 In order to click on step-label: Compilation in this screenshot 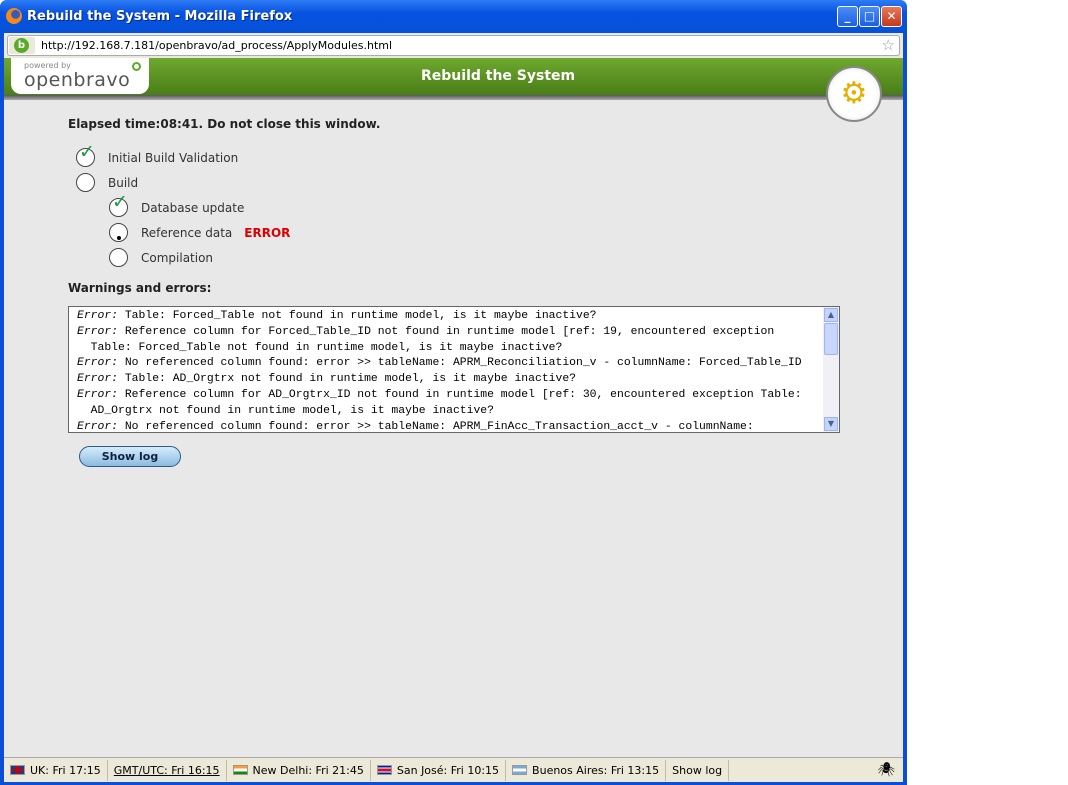, I will do `click(177, 257)`.